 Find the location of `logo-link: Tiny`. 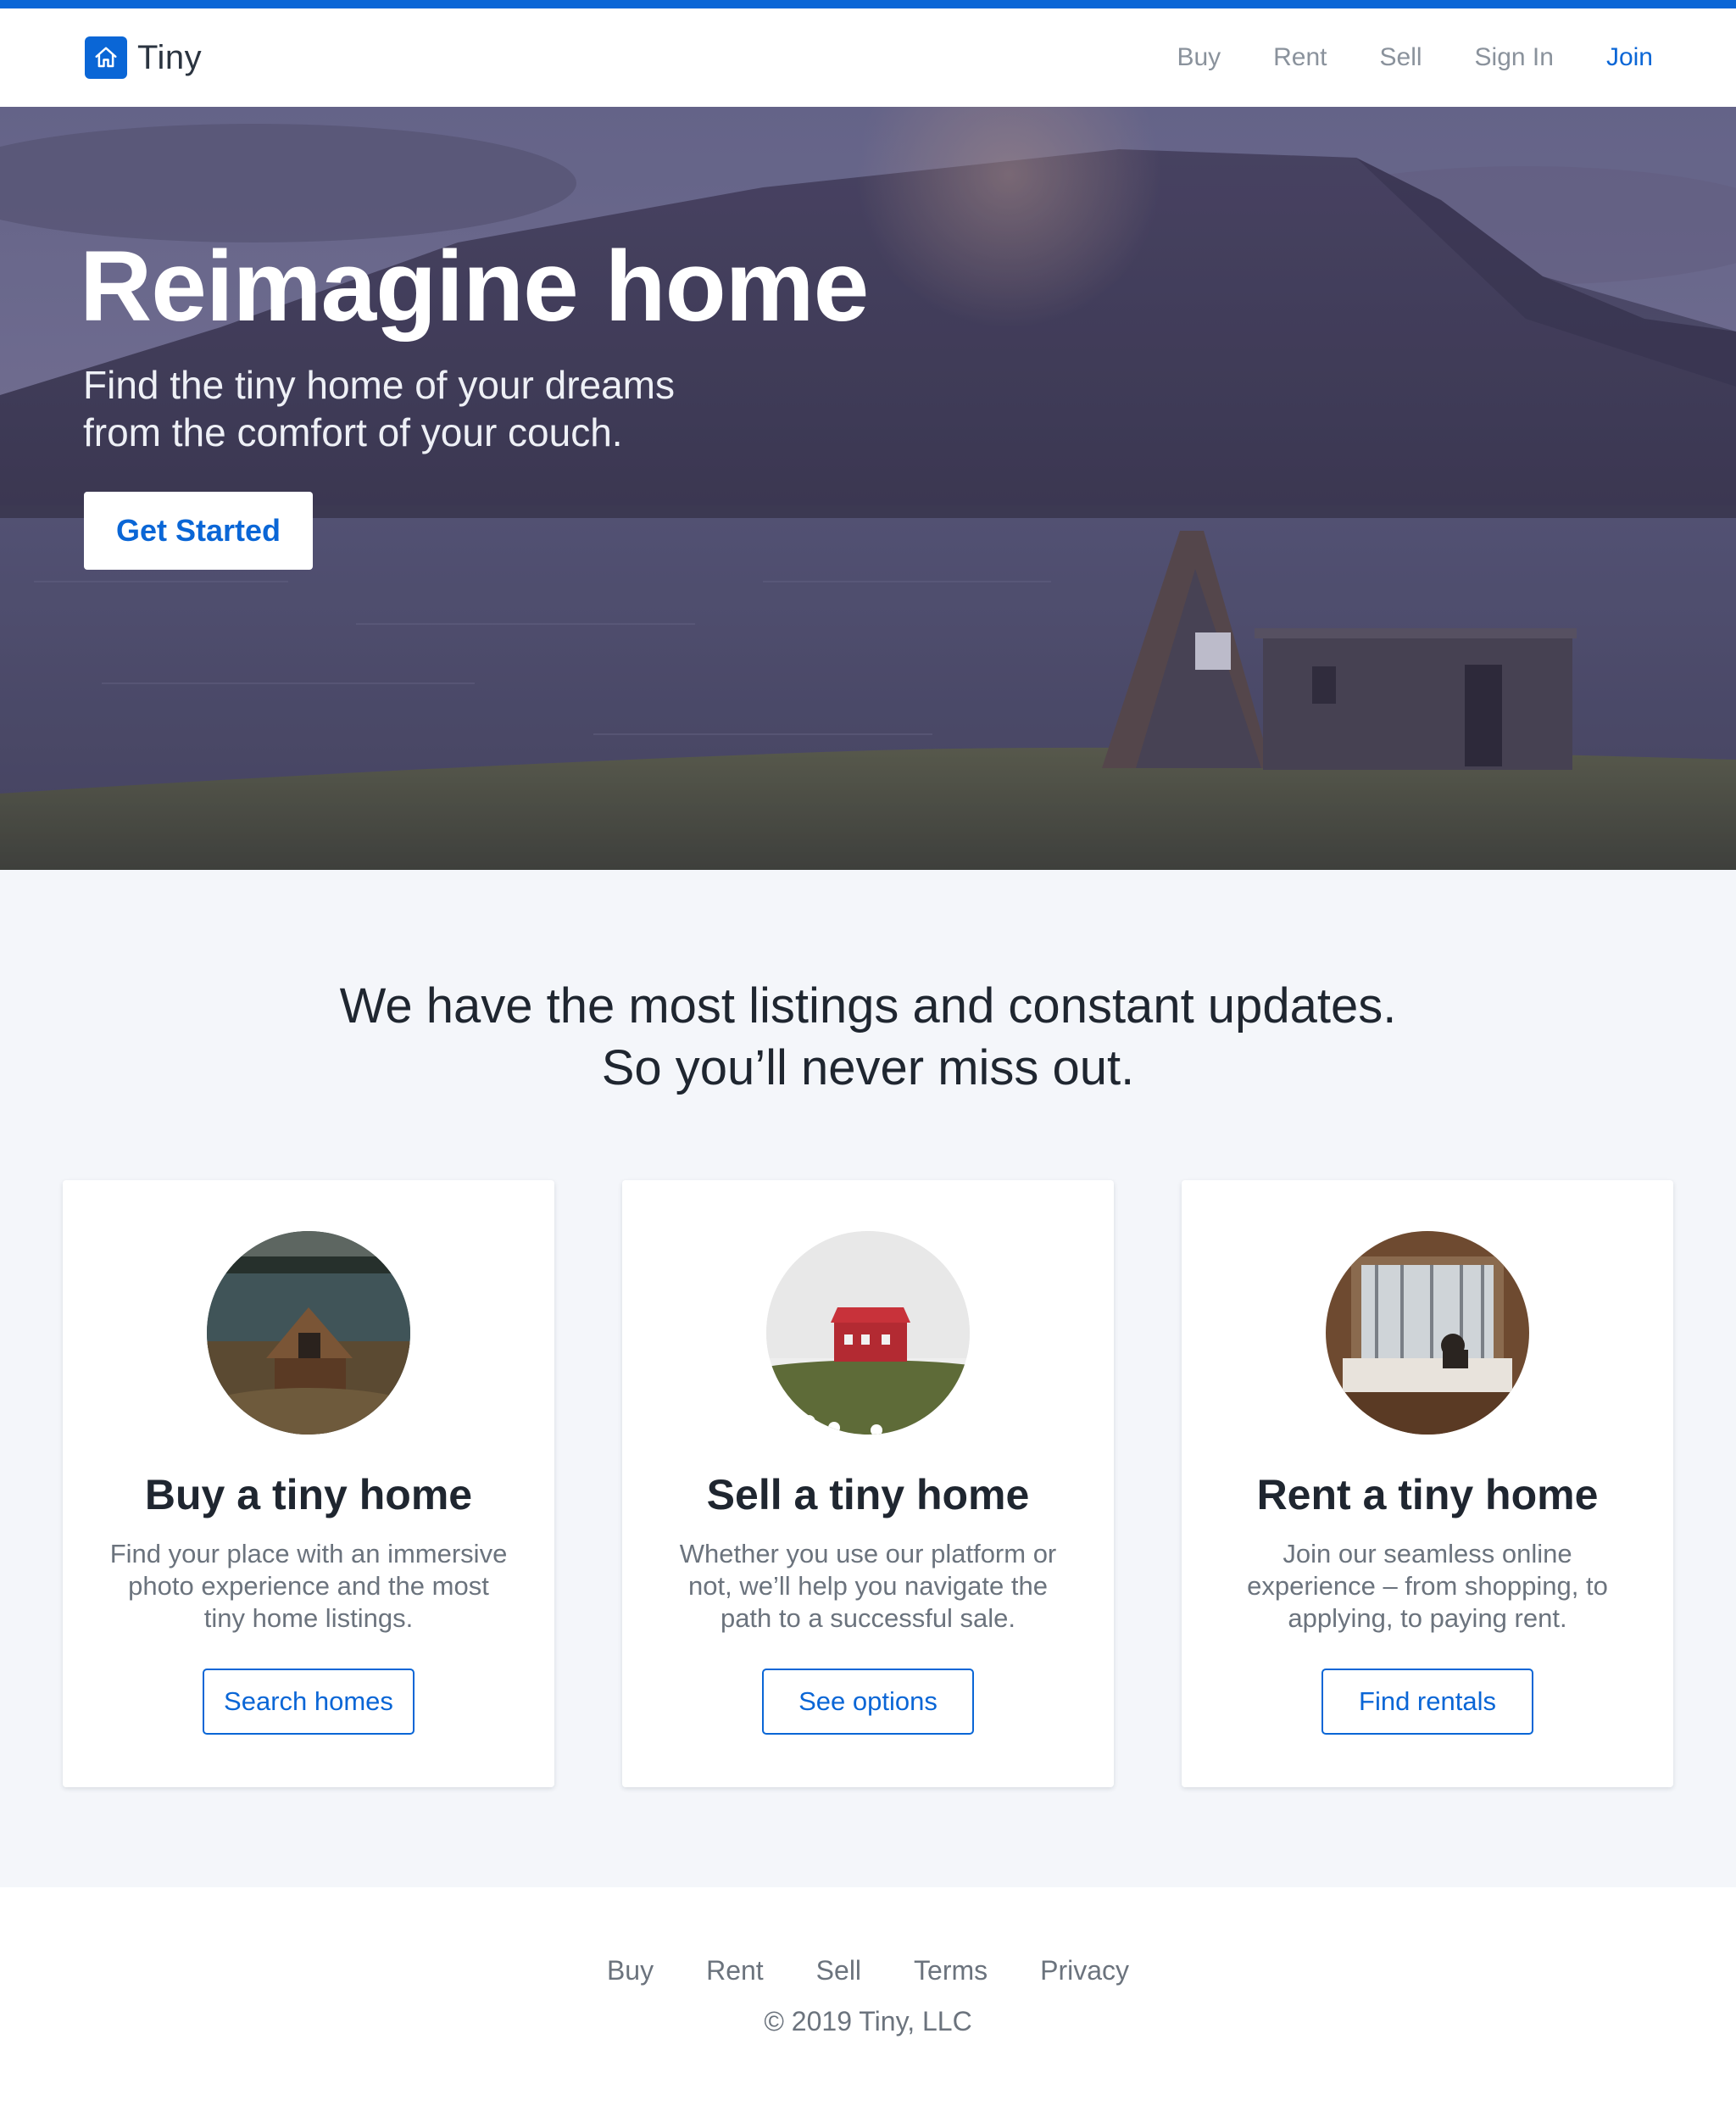

logo-link: Tiny is located at coordinates (143, 57).